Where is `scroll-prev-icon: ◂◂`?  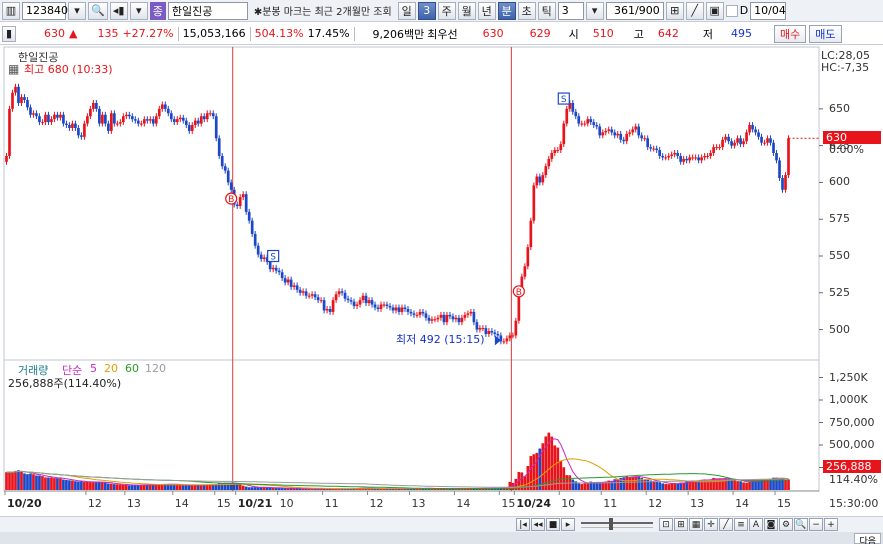
scroll-prev-icon: ◂◂ is located at coordinates (538, 524).